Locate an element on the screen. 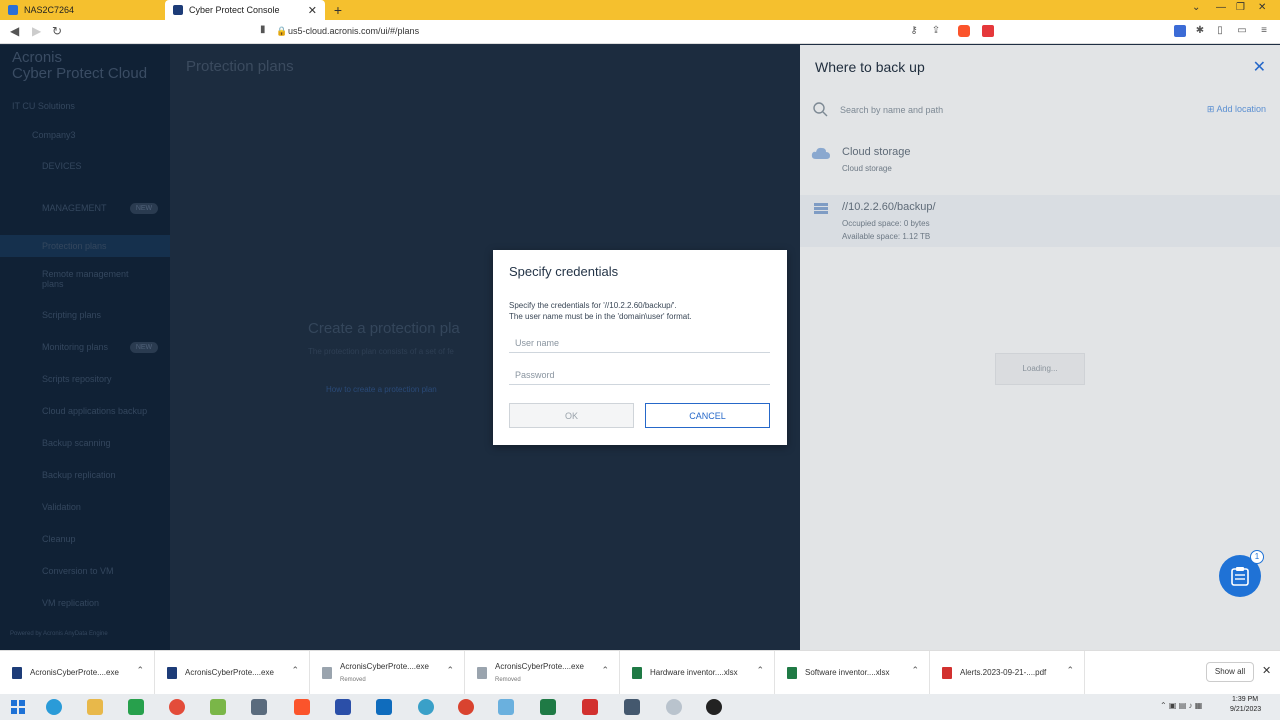  key-icon: ⚷ is located at coordinates (914, 31).